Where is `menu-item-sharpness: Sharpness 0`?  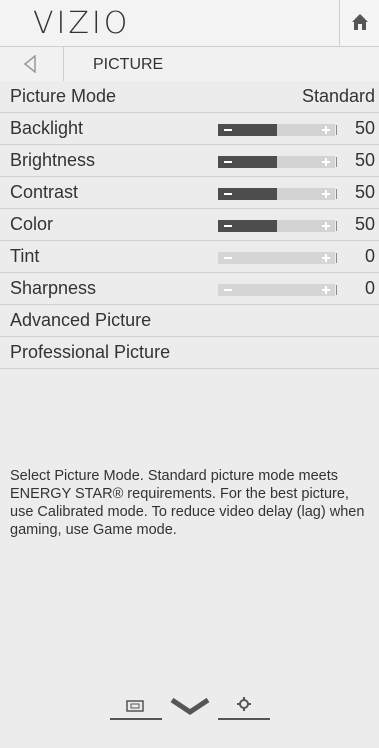
menu-item-sharpness: Sharpness 0 is located at coordinates (189, 289).